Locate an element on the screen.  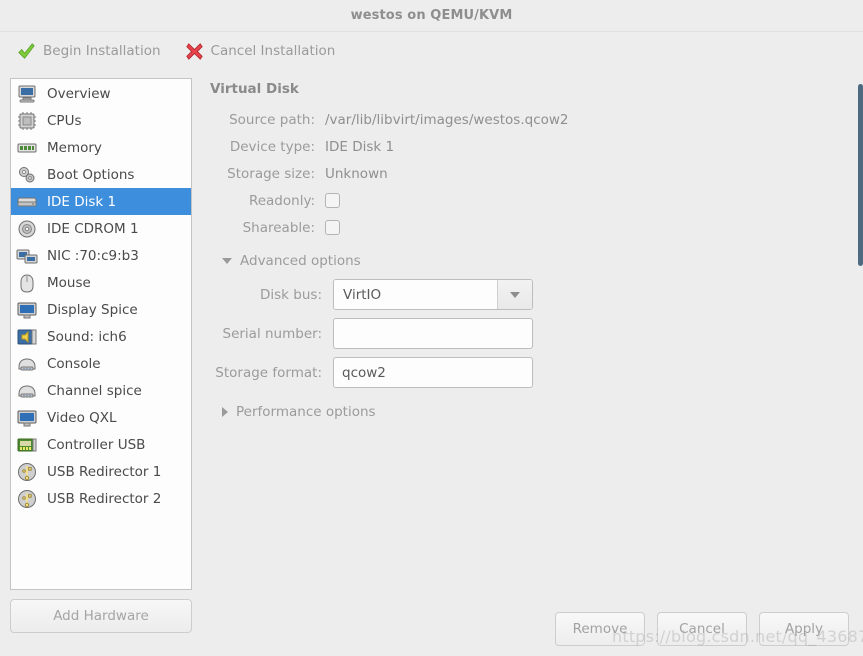
window-title: westos on QEMU/KVM is located at coordinates (431, 15).